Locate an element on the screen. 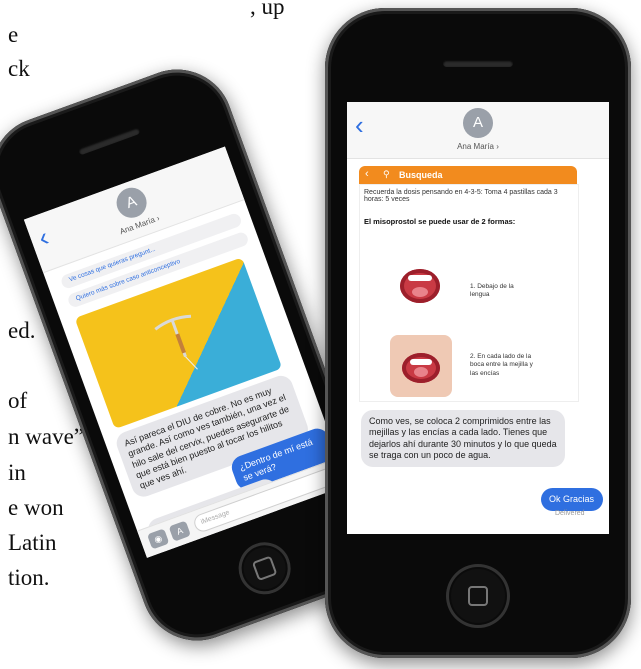 The height and width of the screenshot is (669, 641). background-line: of is located at coordinates (18, 400).